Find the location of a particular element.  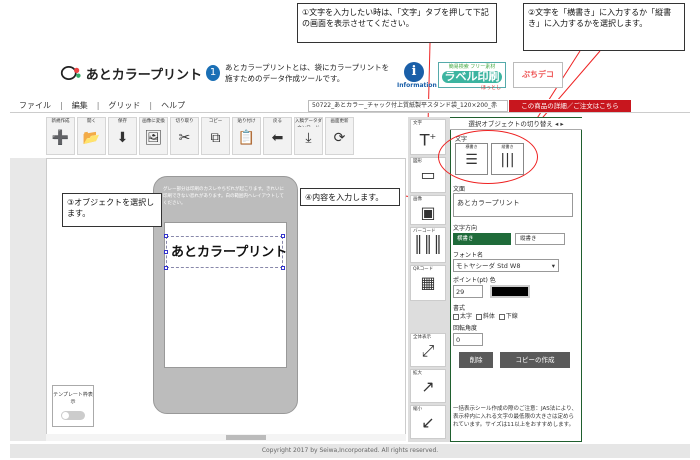

zoom-in-button: 拡大 ↗ is located at coordinates (428, 386).